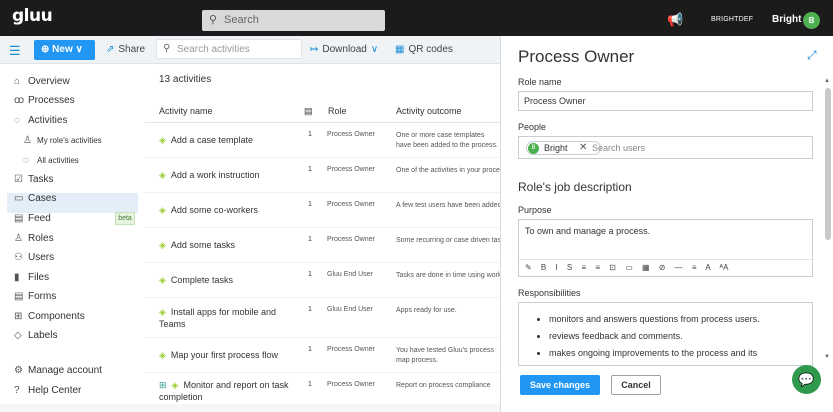 The width and height of the screenshot is (833, 412). Describe the element at coordinates (110, 49) in the screenshot. I see `share-icon: ⇗` at that location.